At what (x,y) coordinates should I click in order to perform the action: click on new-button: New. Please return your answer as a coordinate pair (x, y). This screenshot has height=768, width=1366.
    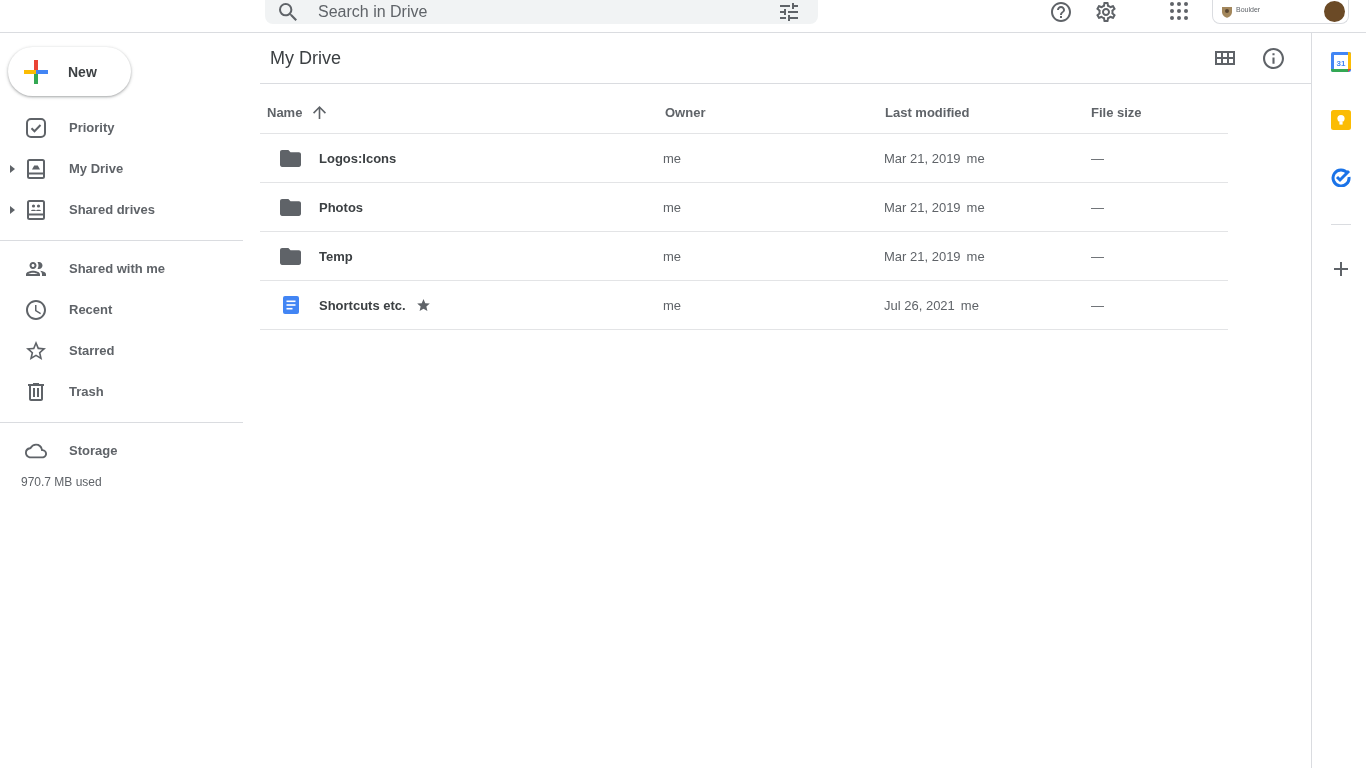
    Looking at the image, I should click on (69, 71).